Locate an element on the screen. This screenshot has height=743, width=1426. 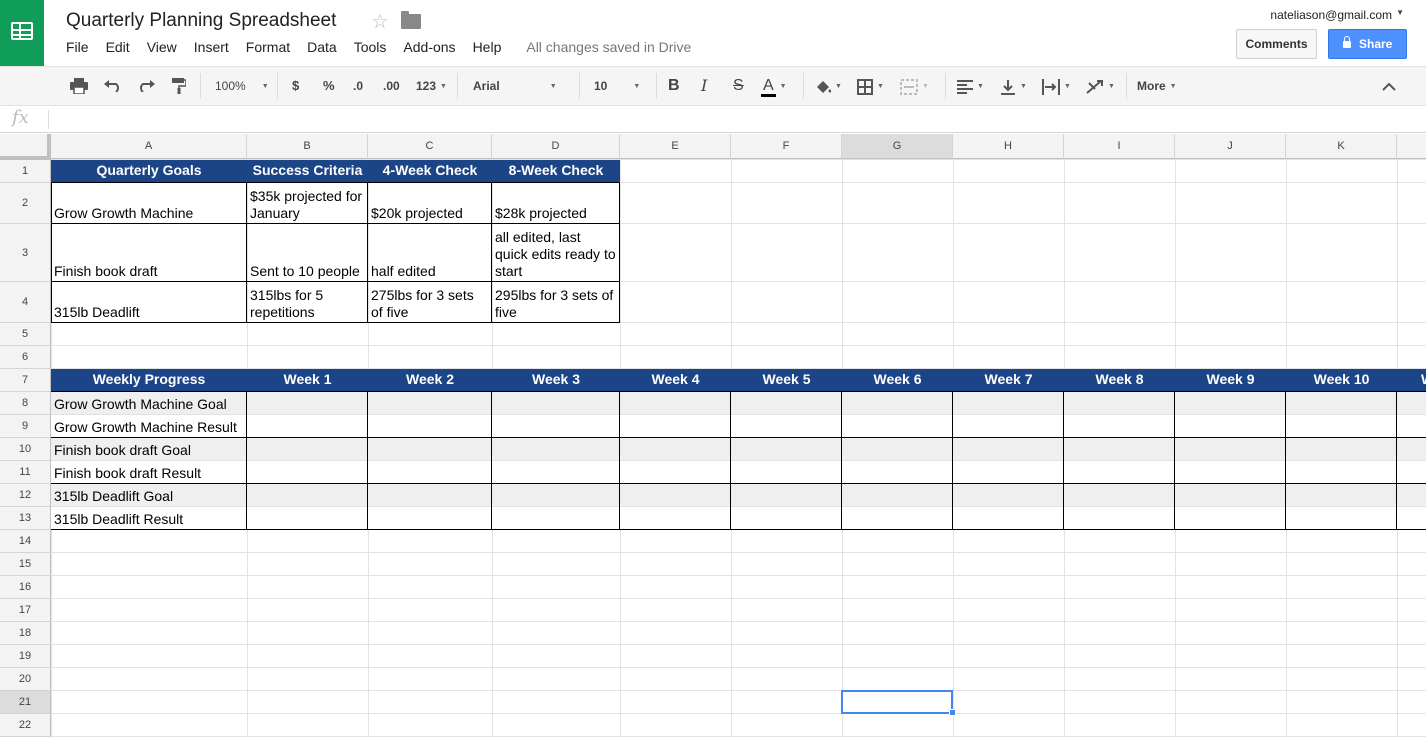
progress-header-cell: Week 7 is located at coordinates (1008, 380).